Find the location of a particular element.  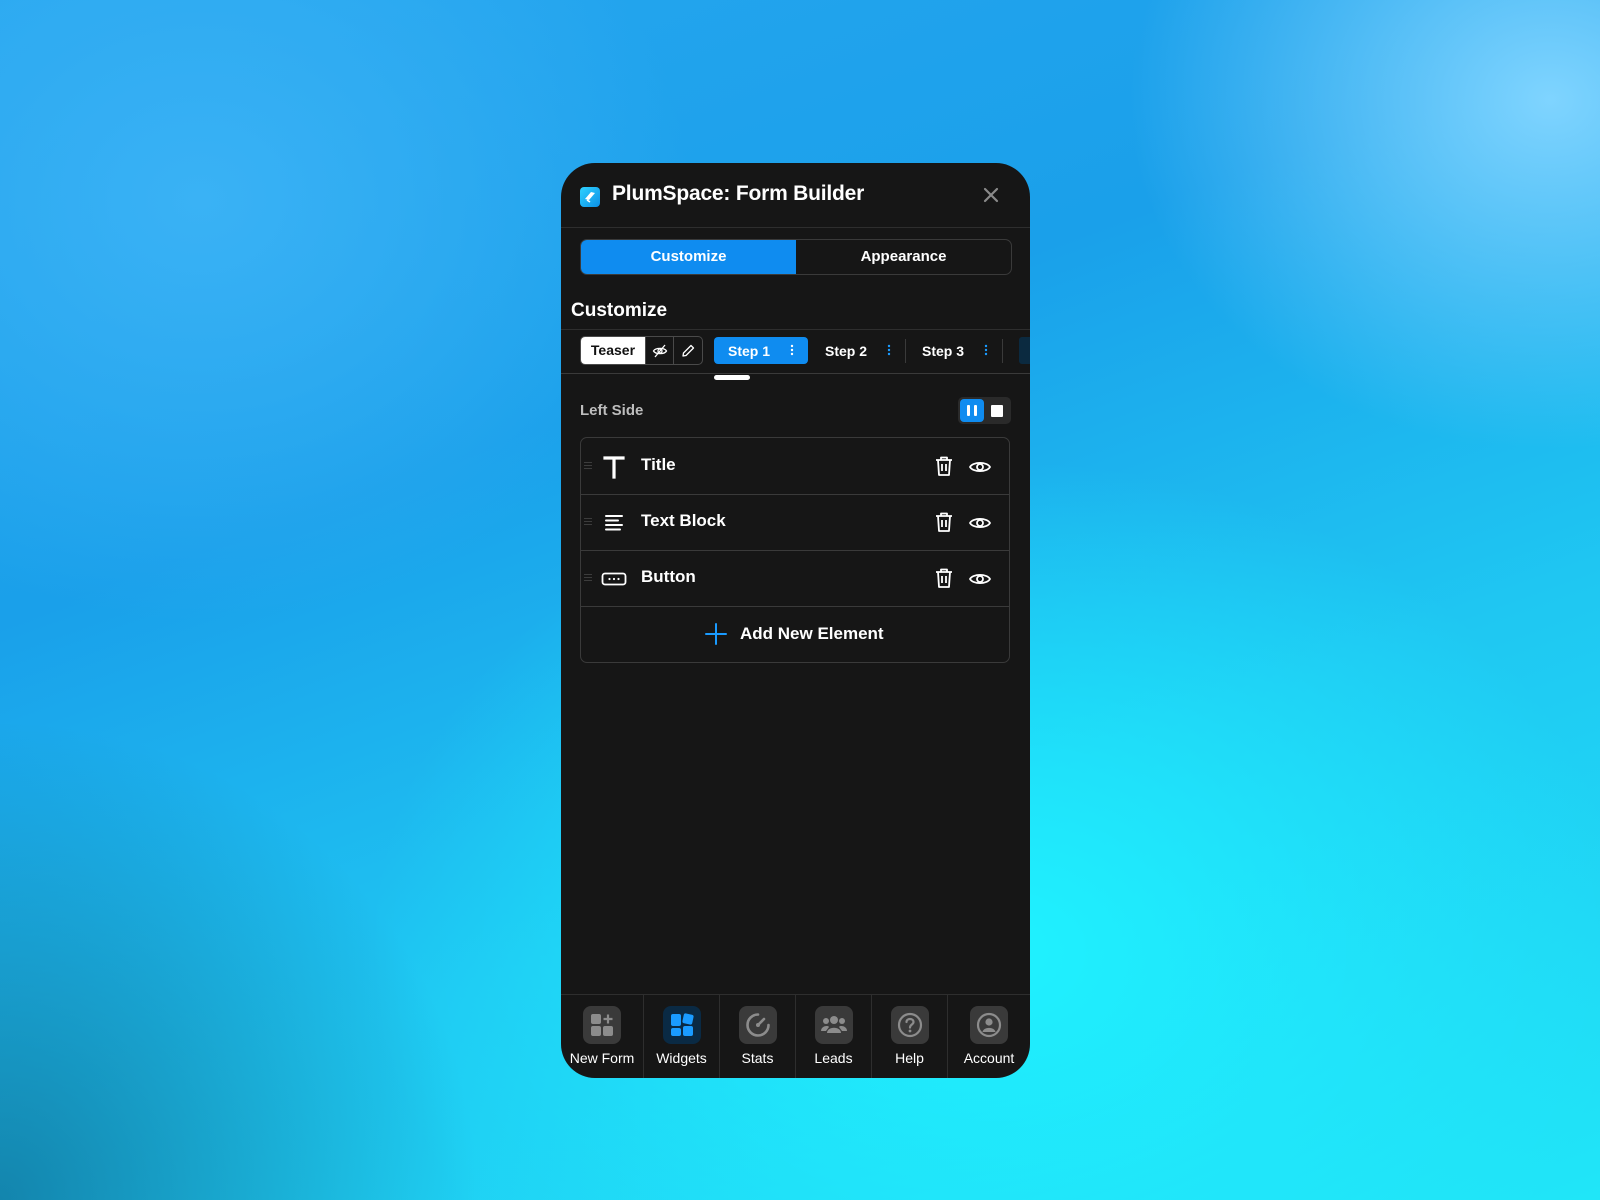

single-column-layout-button is located at coordinates (997, 410).